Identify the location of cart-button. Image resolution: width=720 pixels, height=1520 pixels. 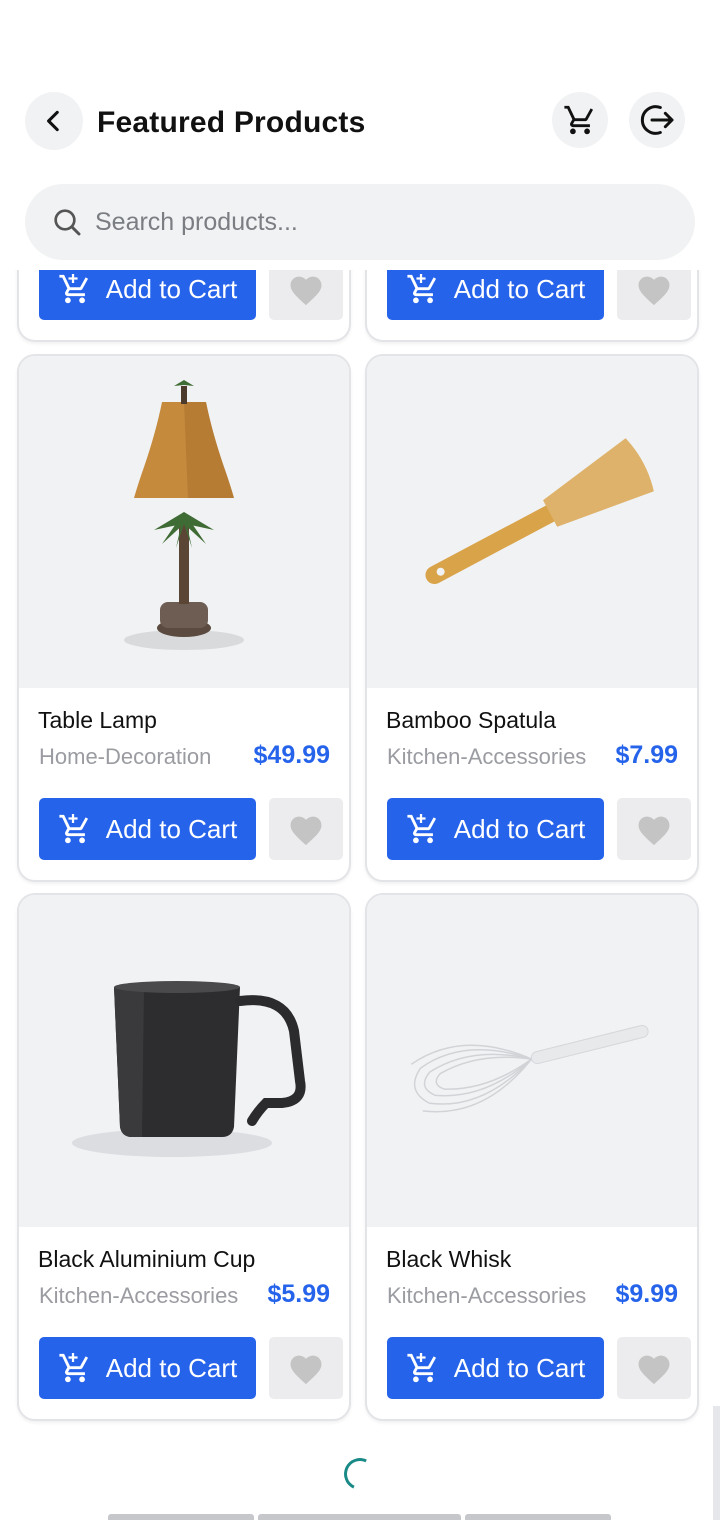
(580, 120).